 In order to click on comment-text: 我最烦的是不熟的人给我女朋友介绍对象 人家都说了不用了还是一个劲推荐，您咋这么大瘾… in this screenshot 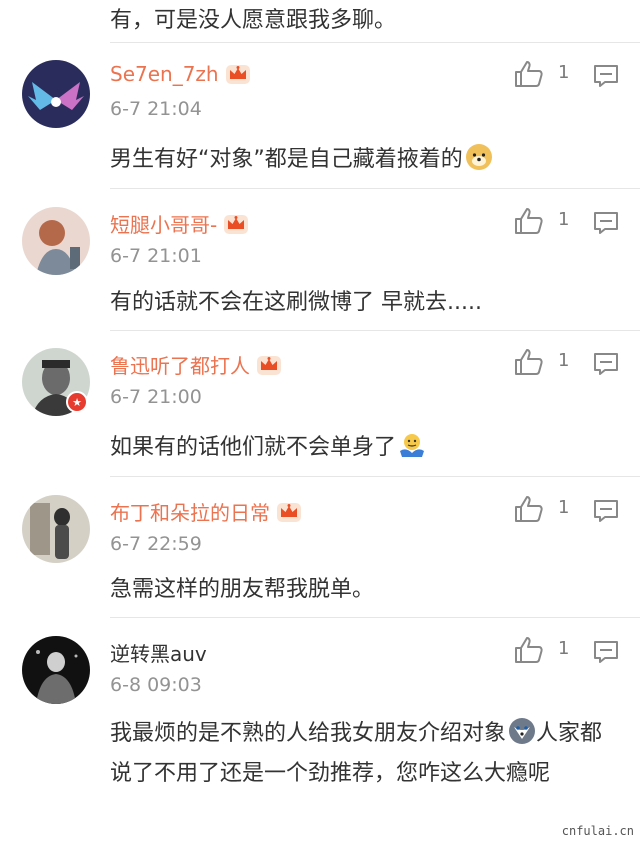, I will do `click(364, 754)`.